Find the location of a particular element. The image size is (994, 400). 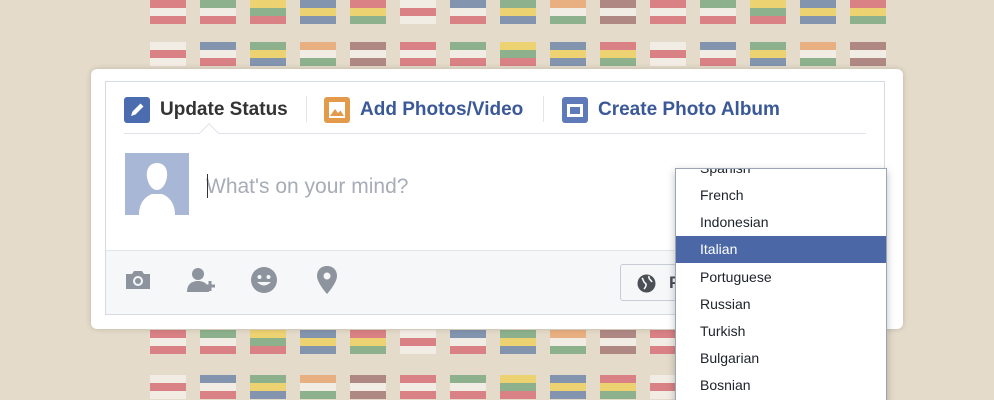

pencil-icon is located at coordinates (137, 110).